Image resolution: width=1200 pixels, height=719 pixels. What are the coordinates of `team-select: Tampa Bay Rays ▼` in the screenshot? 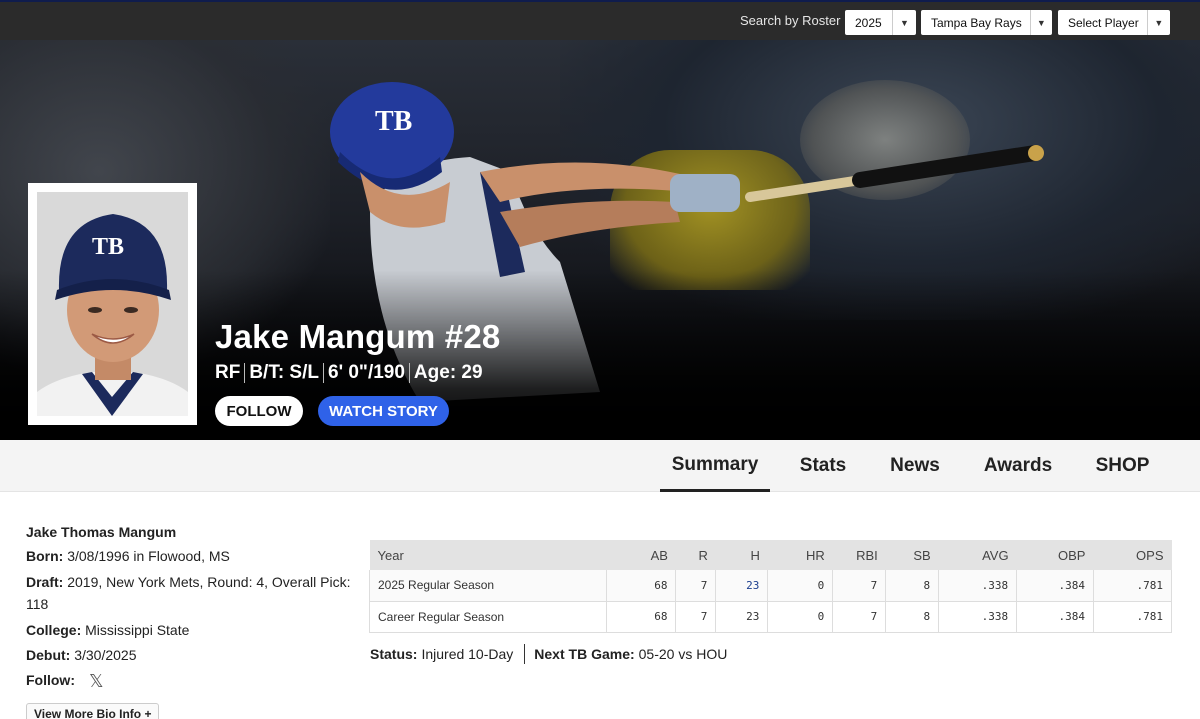 It's located at (986, 22).